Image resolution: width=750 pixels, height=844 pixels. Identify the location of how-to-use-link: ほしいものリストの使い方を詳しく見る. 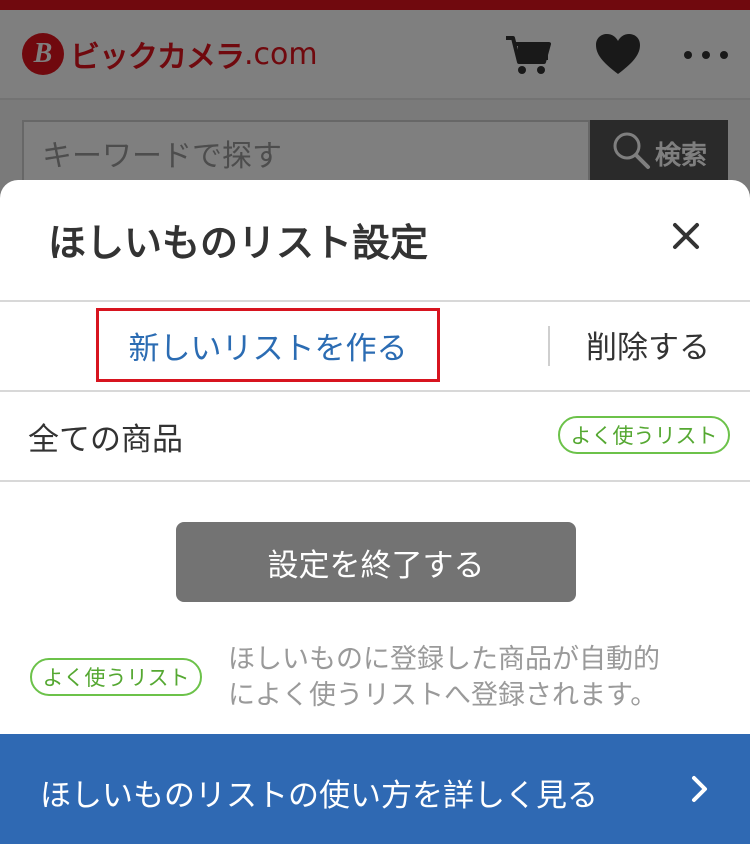
(375, 789).